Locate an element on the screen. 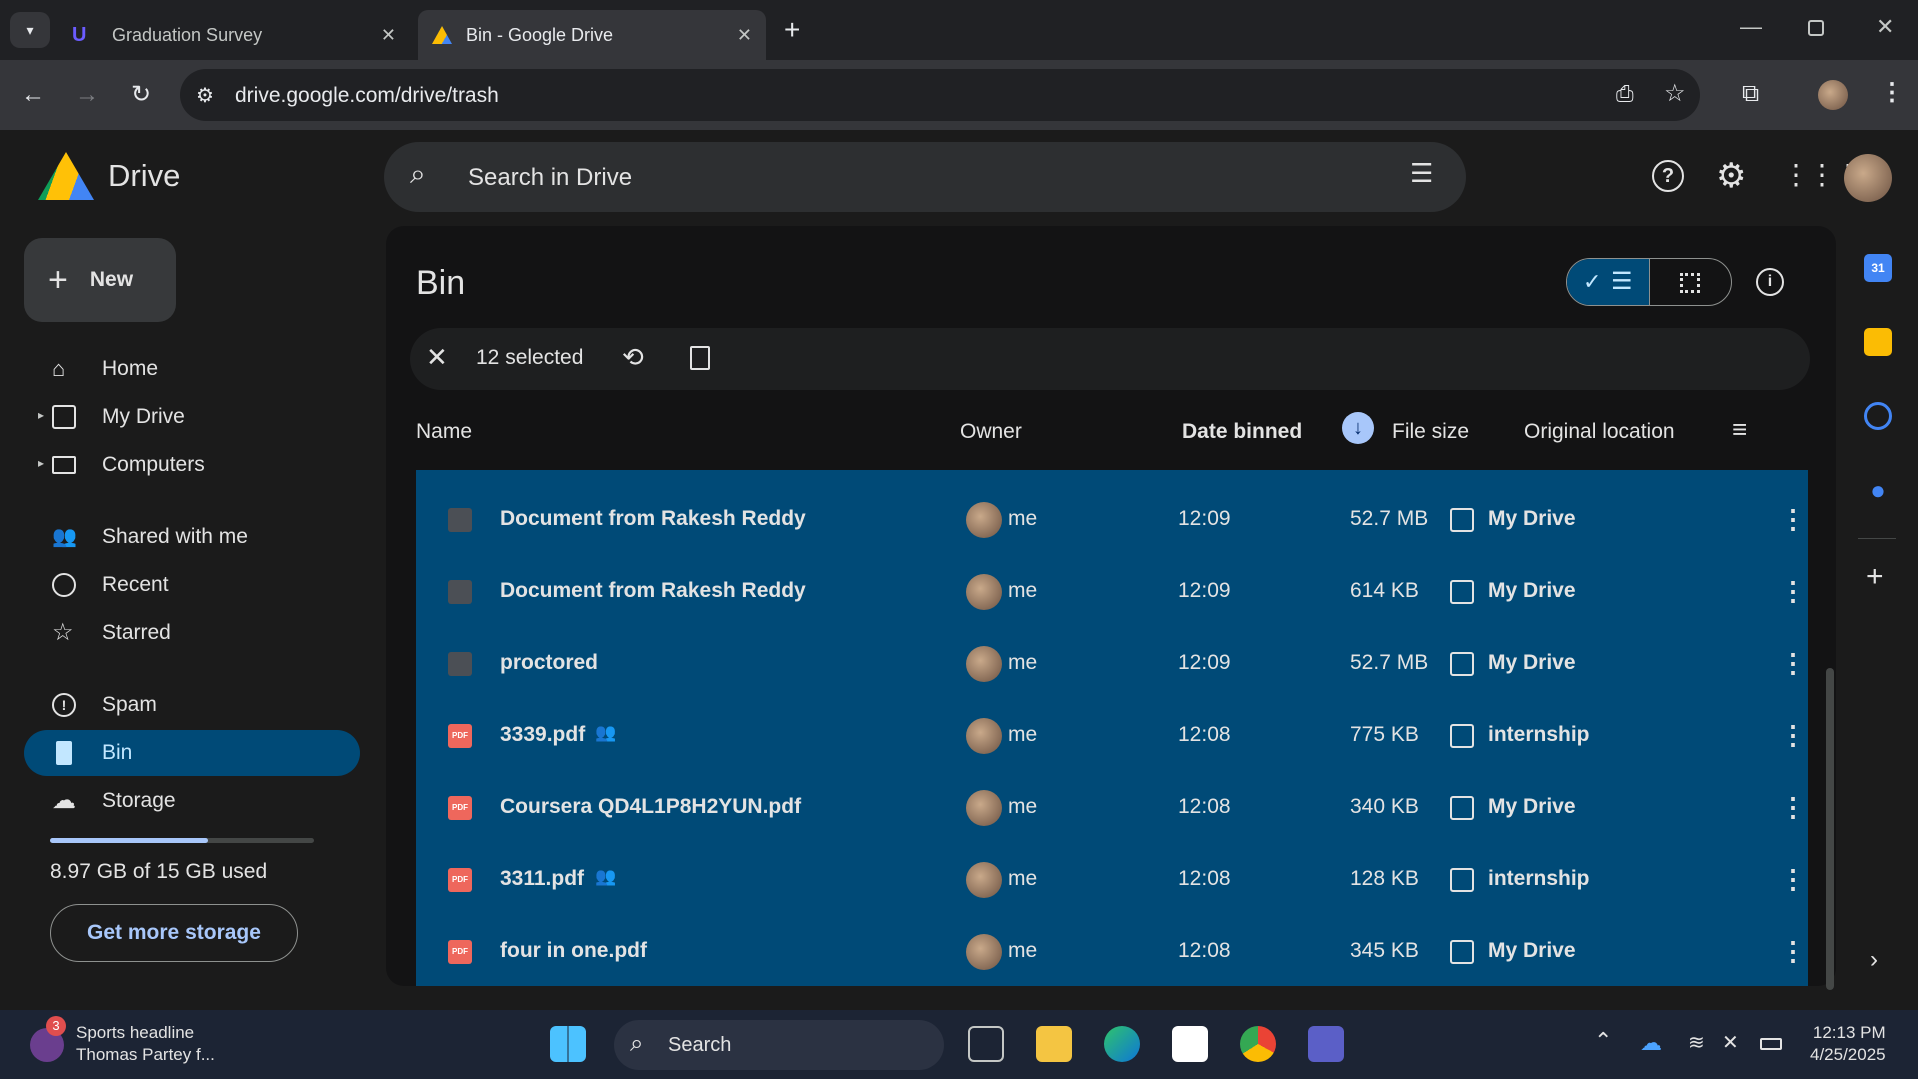 The width and height of the screenshot is (1918, 1079). volume-muted-icon: ✕ is located at coordinates (1730, 1042).